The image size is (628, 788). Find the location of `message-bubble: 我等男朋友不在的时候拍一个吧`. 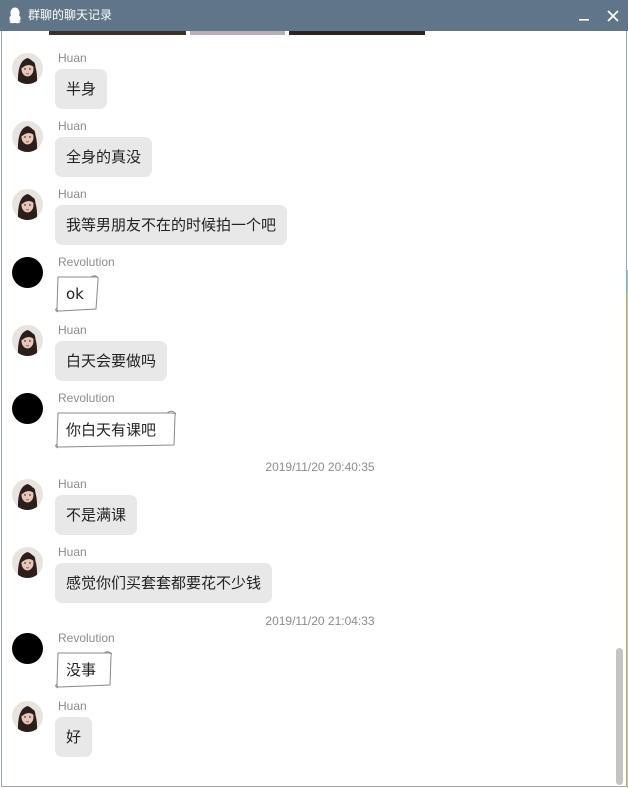

message-bubble: 我等男朋友不在的时候拍一个吧 is located at coordinates (171, 225).